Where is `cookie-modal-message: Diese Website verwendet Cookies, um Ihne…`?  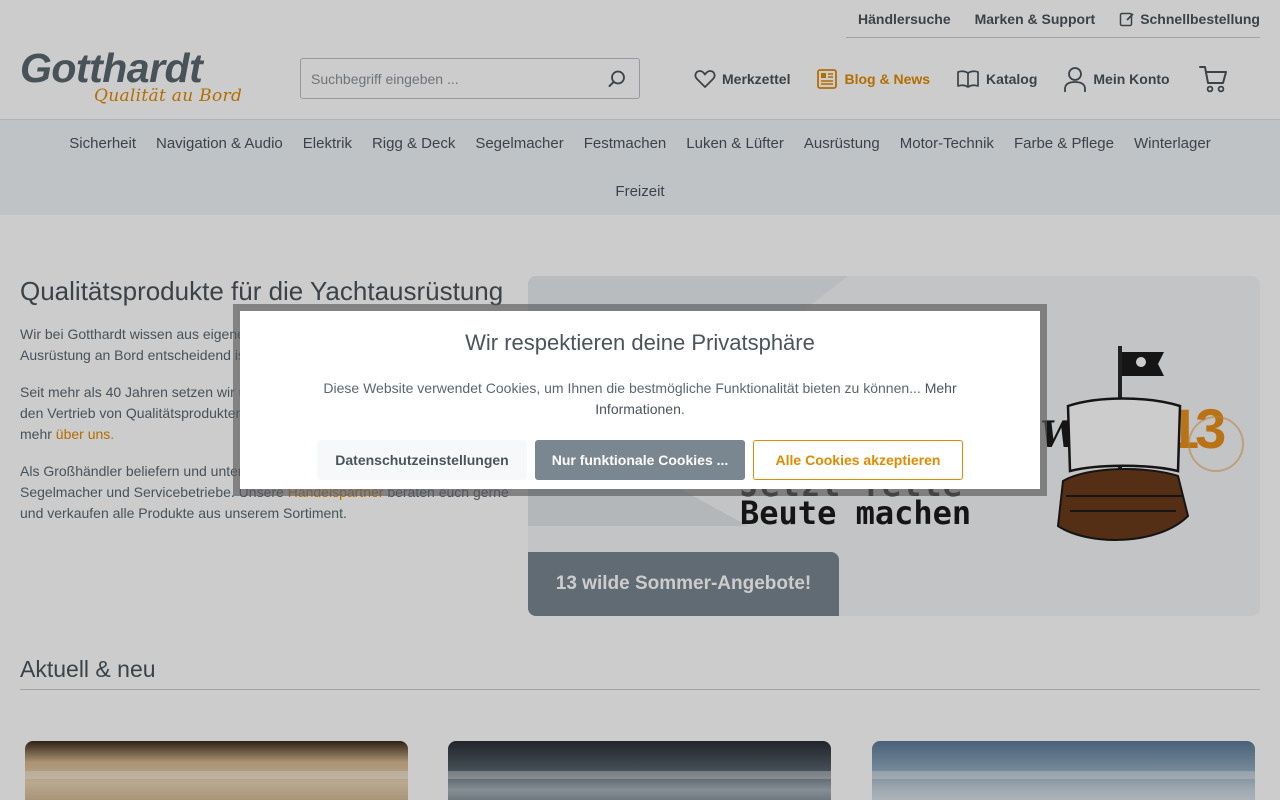 cookie-modal-message: Diese Website verwendet Cookies, um Ihne… is located at coordinates (640, 398).